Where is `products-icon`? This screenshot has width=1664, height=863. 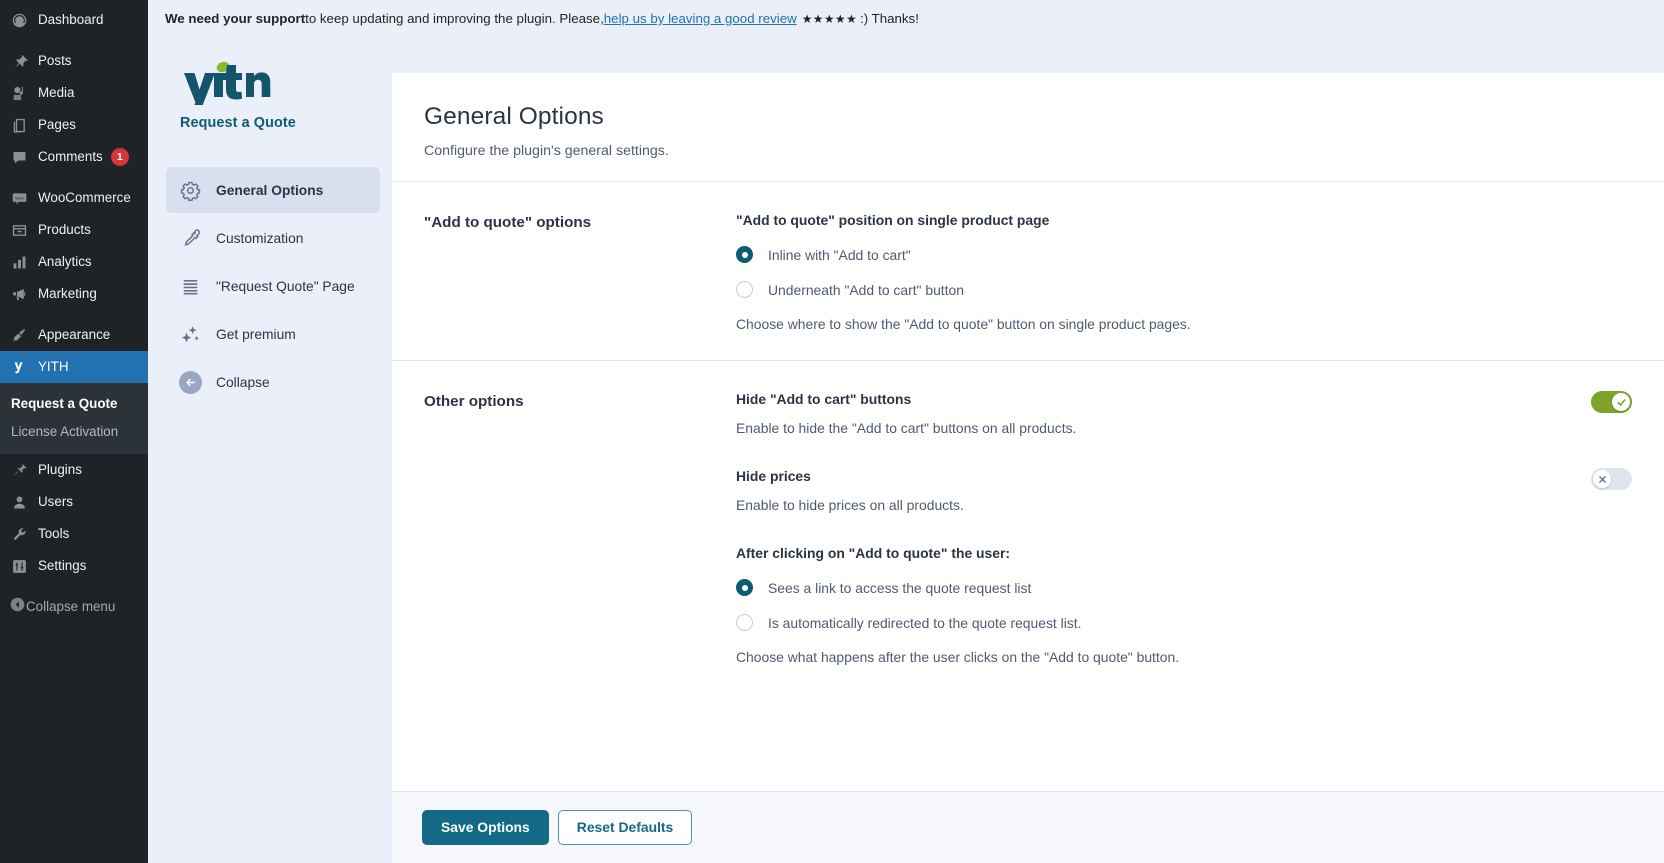 products-icon is located at coordinates (19, 230).